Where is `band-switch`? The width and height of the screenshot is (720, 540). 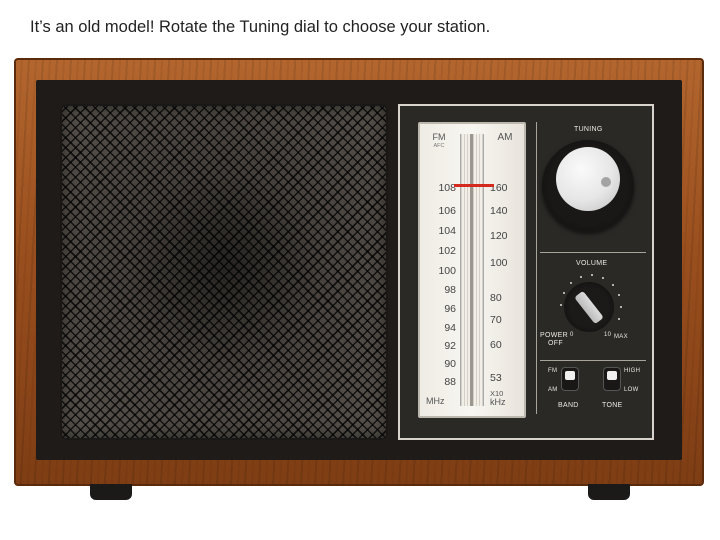
band-switch is located at coordinates (570, 379).